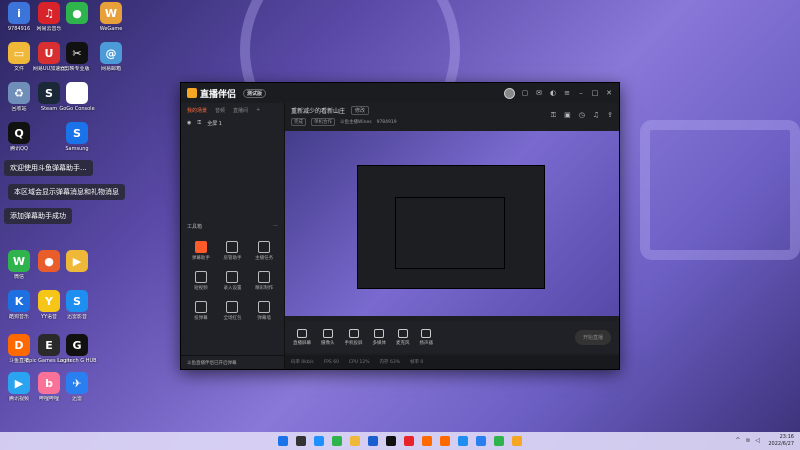 This screenshot has width=800, height=450. I want to click on tab-scenes: 我的场景, so click(197, 110).